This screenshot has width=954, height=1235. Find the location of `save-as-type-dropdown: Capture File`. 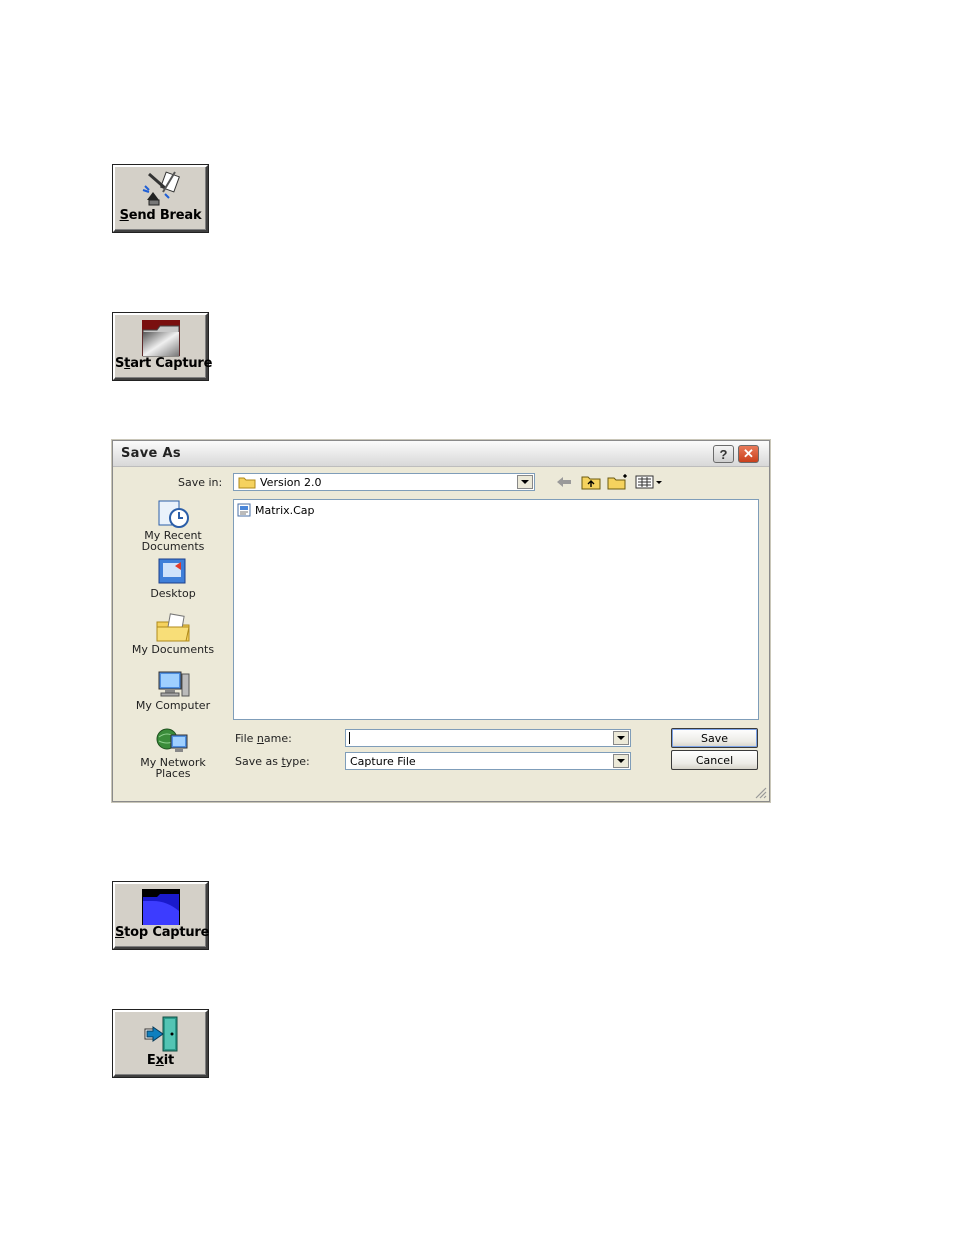

save-as-type-dropdown: Capture File is located at coordinates (488, 761).